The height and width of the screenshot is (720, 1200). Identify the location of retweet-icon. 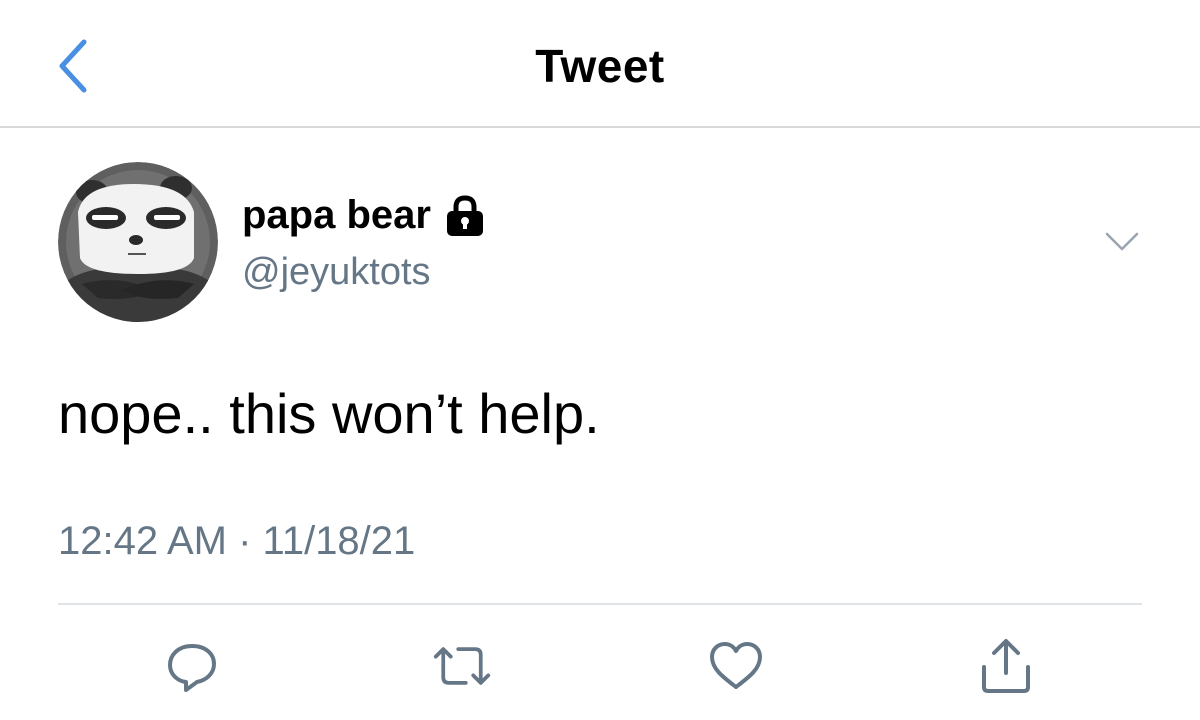
(462, 666).